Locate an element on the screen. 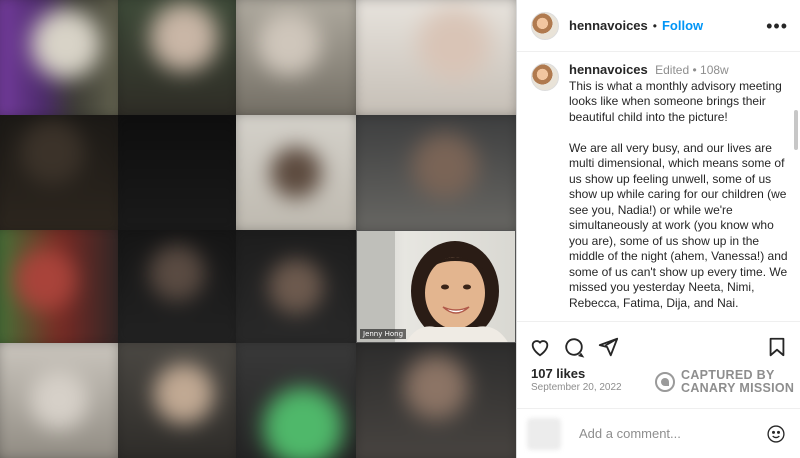  action-bar is located at coordinates (658, 347).